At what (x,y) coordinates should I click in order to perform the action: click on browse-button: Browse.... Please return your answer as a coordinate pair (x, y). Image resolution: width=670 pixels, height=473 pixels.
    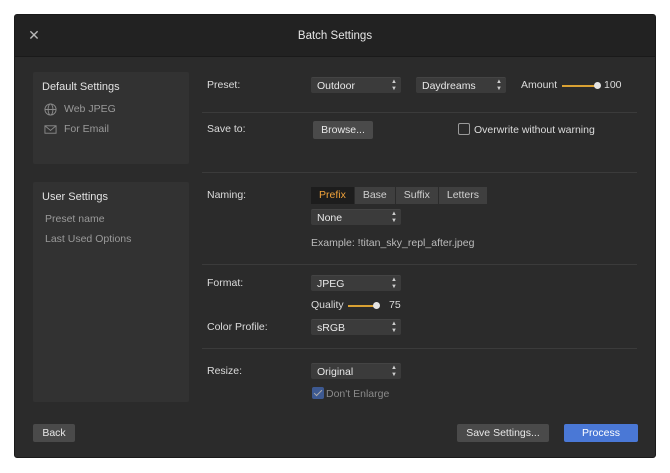
    Looking at the image, I should click on (343, 130).